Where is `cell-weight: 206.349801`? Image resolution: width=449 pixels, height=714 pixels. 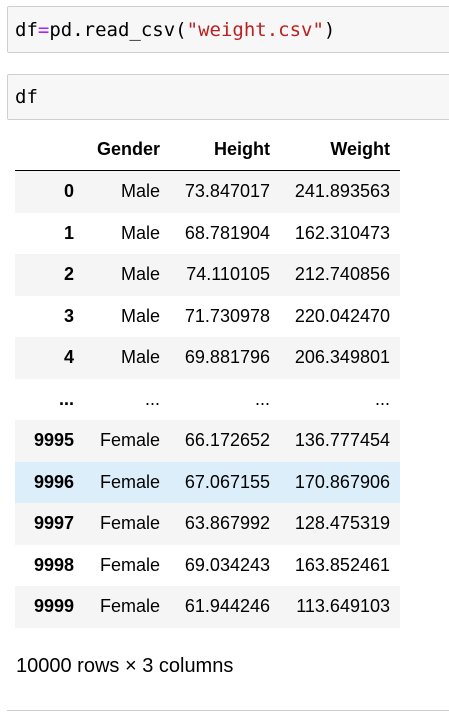
cell-weight: 206.349801 is located at coordinates (342, 357).